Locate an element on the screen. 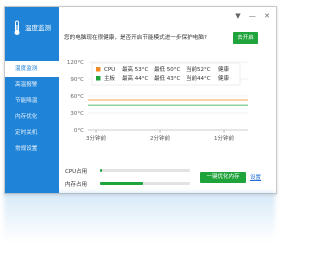 This screenshot has width=320, height=270. legend-series-name: CPU is located at coordinates (109, 70).